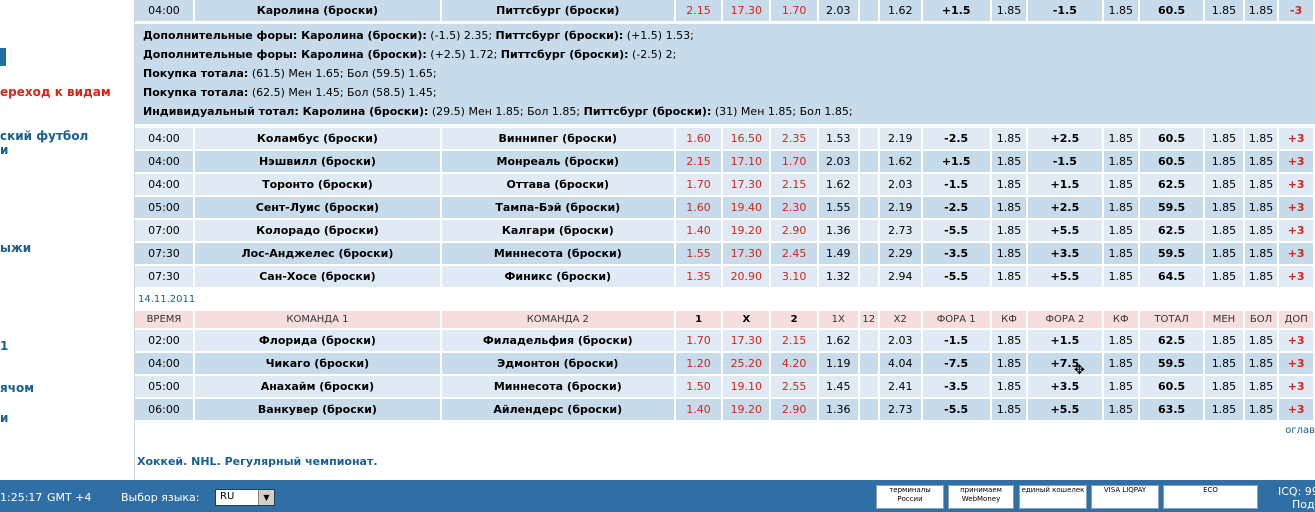 Image resolution: width=1315 pixels, height=512 pixels. What do you see at coordinates (1053, 497) in the screenshot?
I see `wallet-badge: единый кошелек` at bounding box center [1053, 497].